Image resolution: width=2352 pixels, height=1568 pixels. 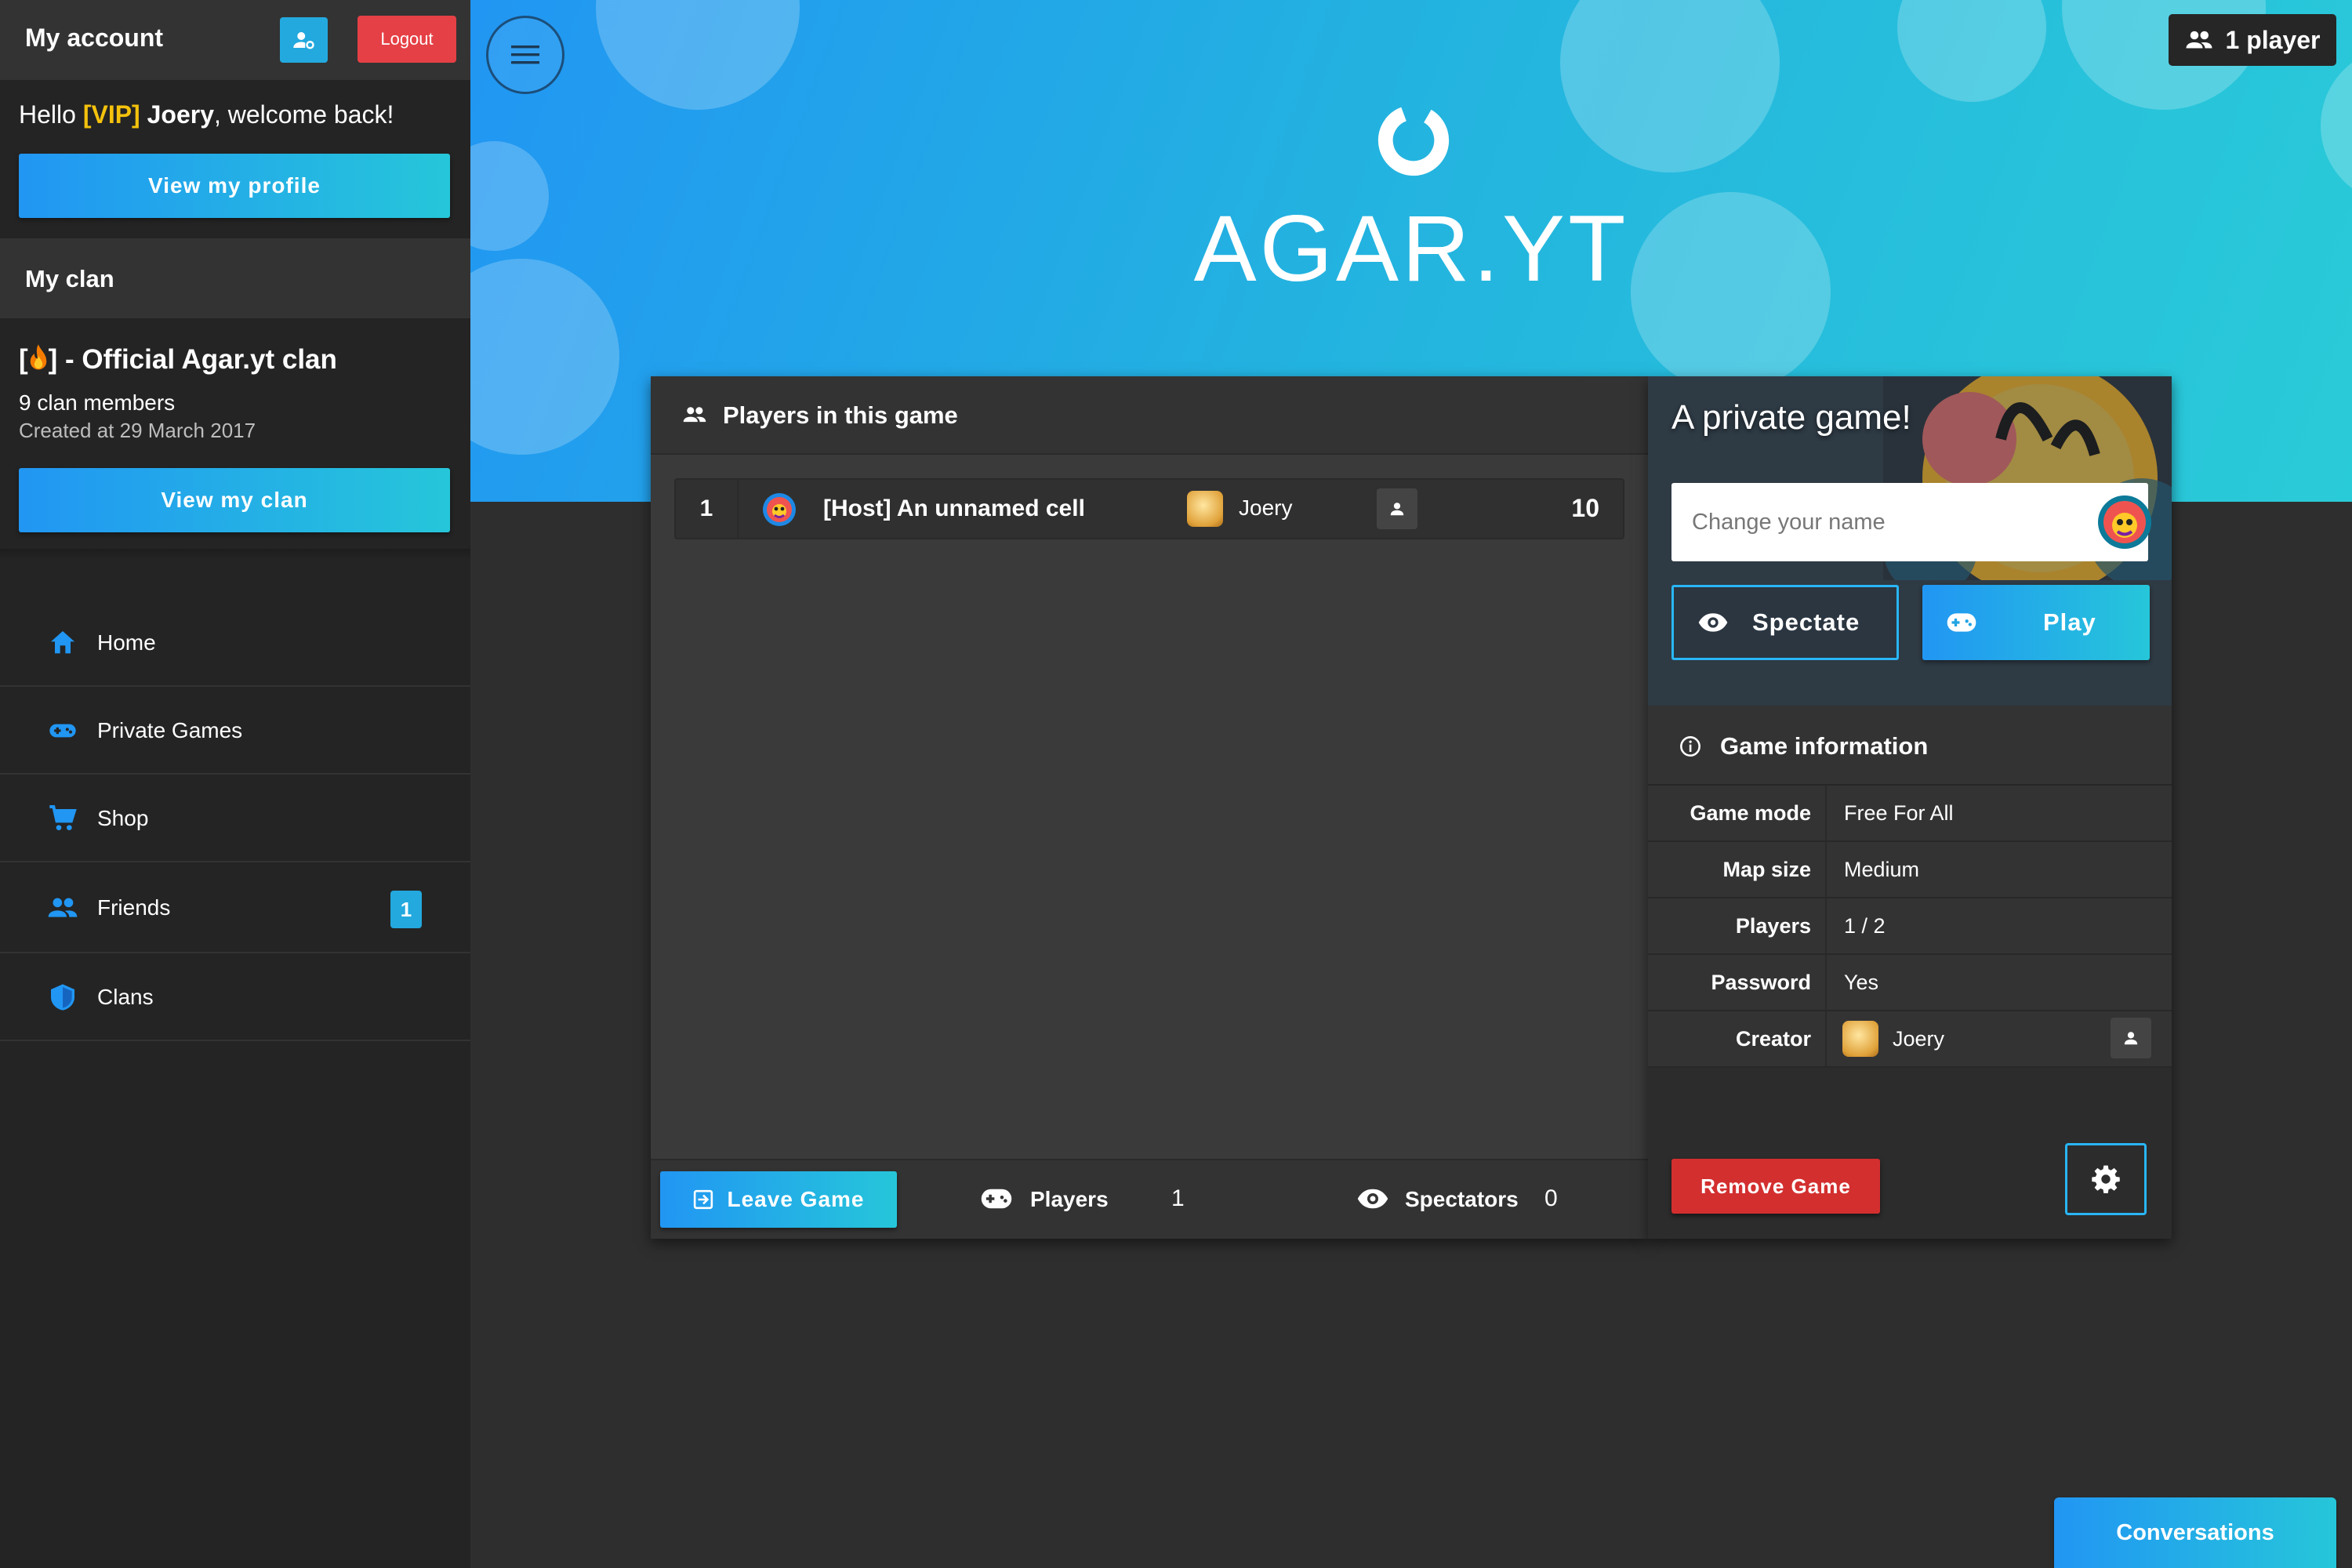 What do you see at coordinates (234, 500) in the screenshot?
I see `view-clan-button: View my clan` at bounding box center [234, 500].